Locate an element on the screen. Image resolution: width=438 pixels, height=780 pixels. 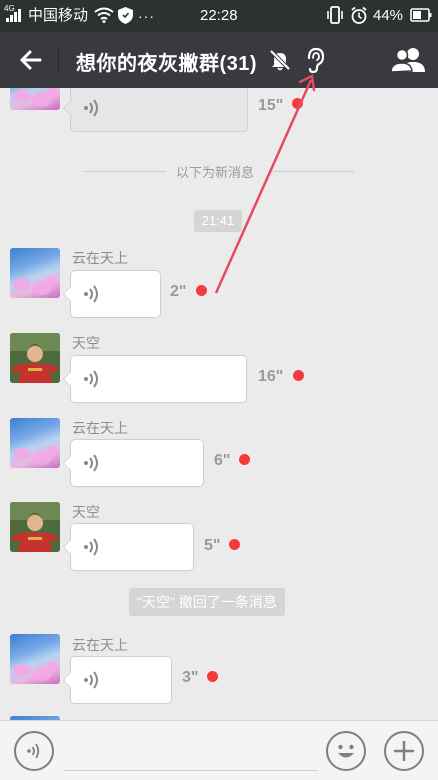
voice-input-icon is located at coordinates (33, 751).